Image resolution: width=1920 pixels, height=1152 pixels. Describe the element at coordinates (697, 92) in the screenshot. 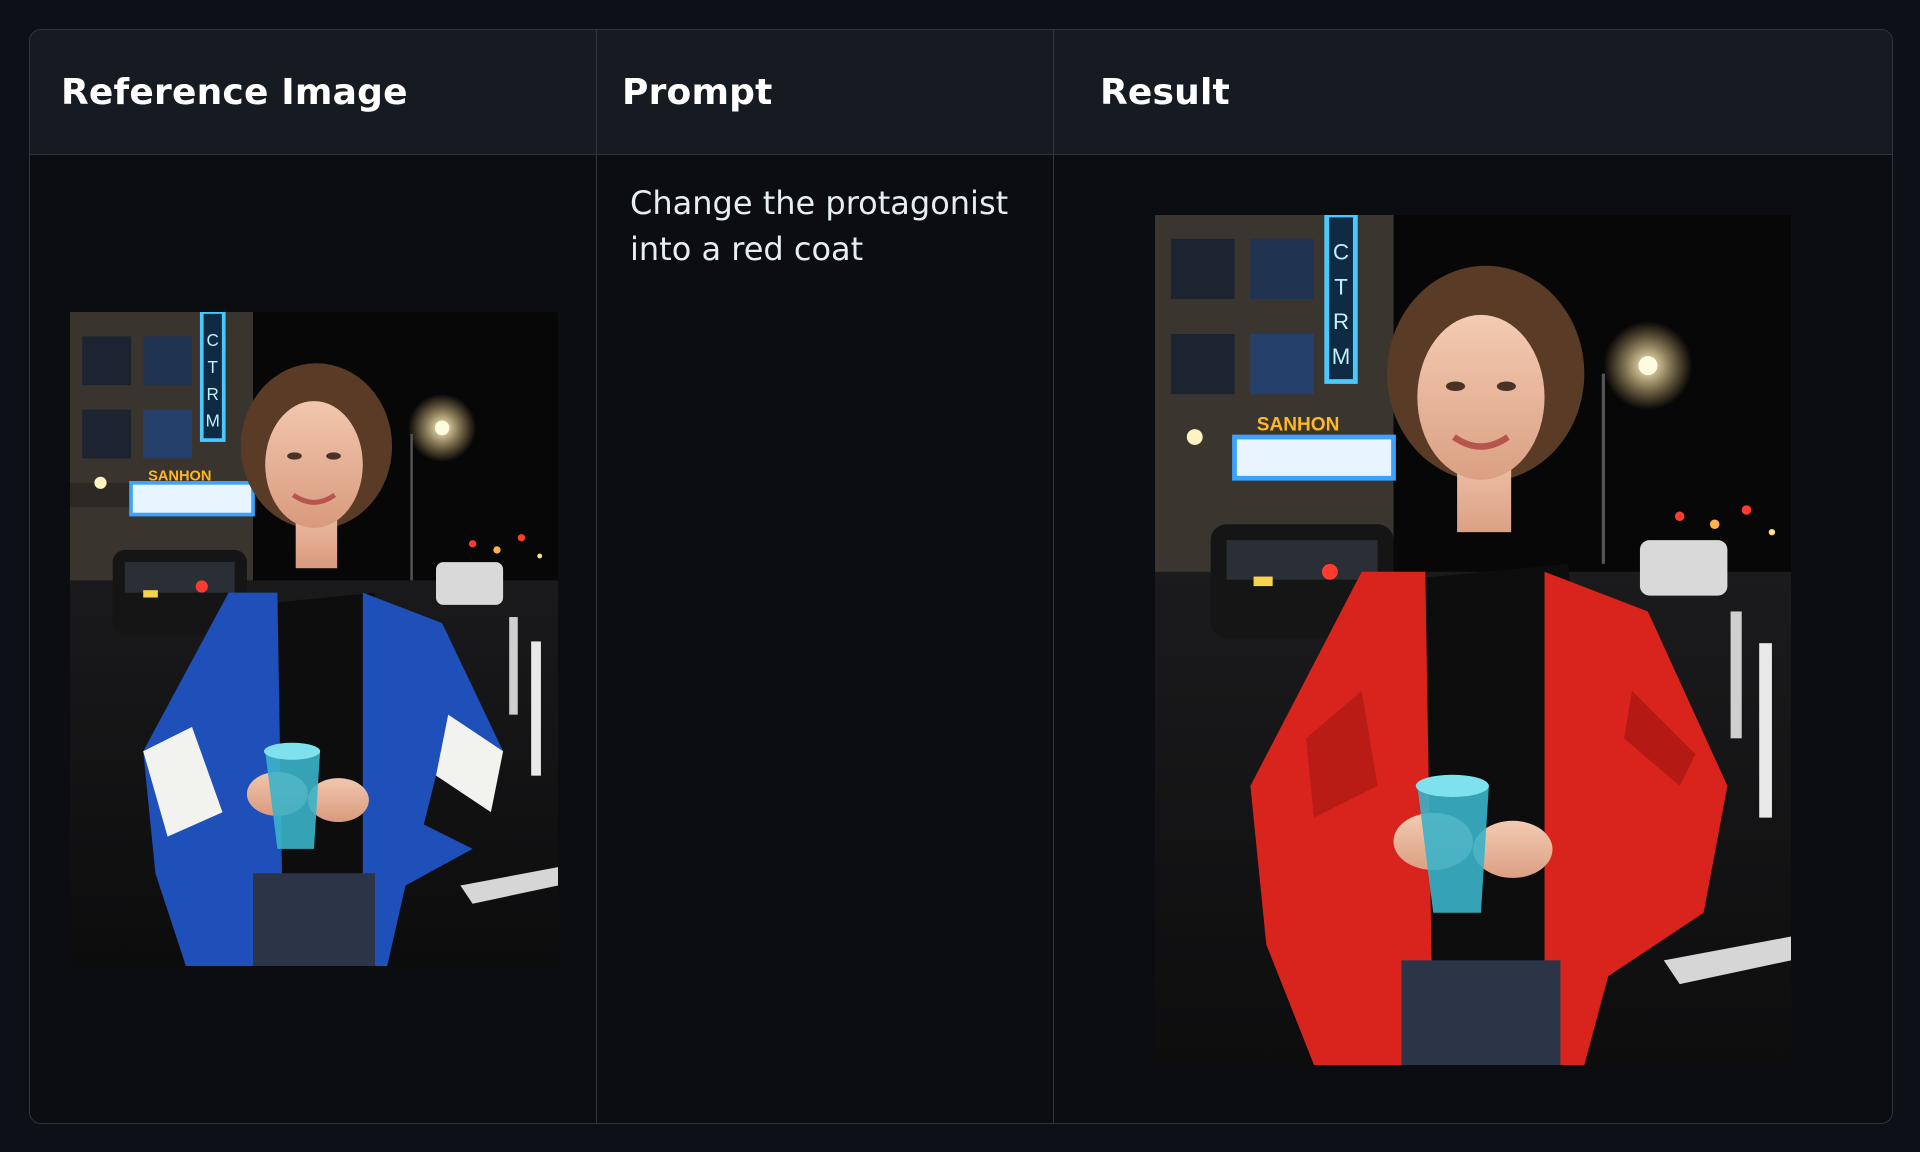

I see `header-prompt-label: Prompt` at that location.